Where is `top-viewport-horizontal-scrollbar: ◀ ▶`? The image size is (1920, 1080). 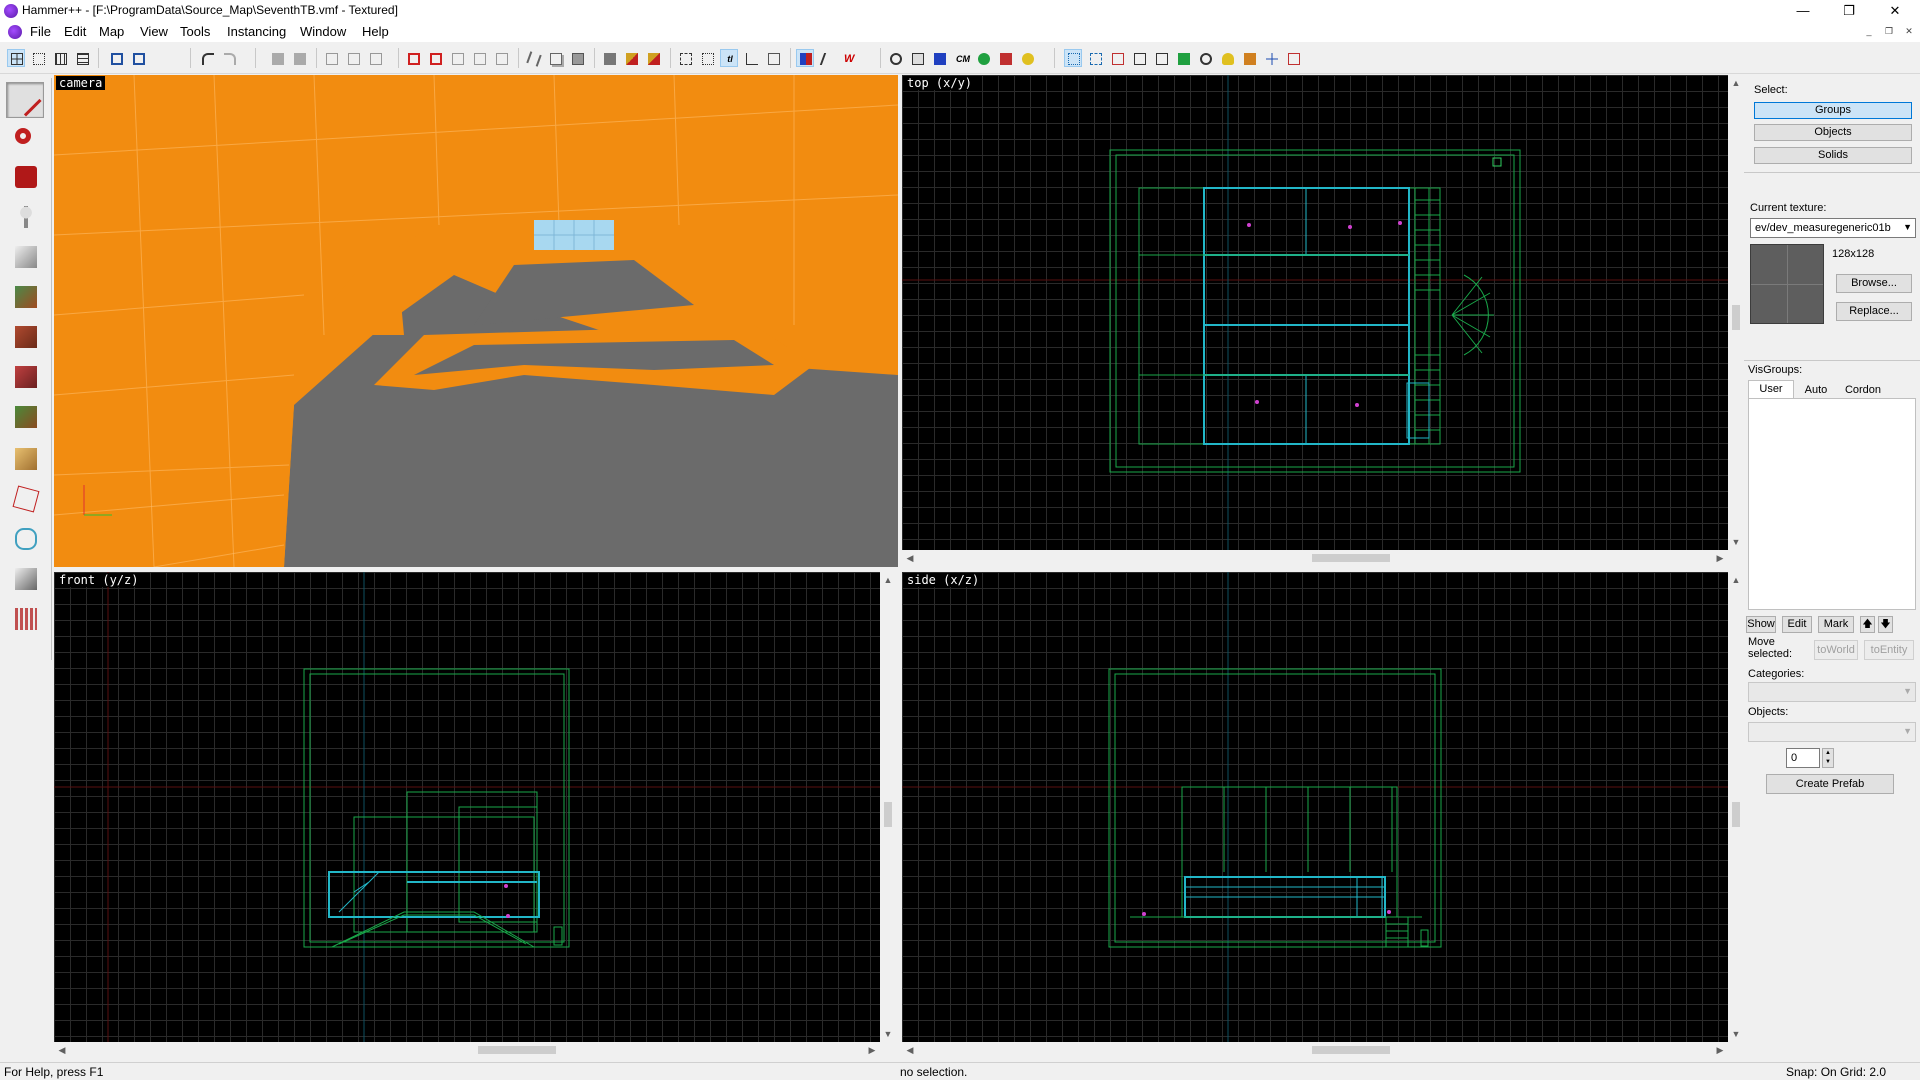 top-viewport-horizontal-scrollbar: ◀ ▶ is located at coordinates (1315, 558).